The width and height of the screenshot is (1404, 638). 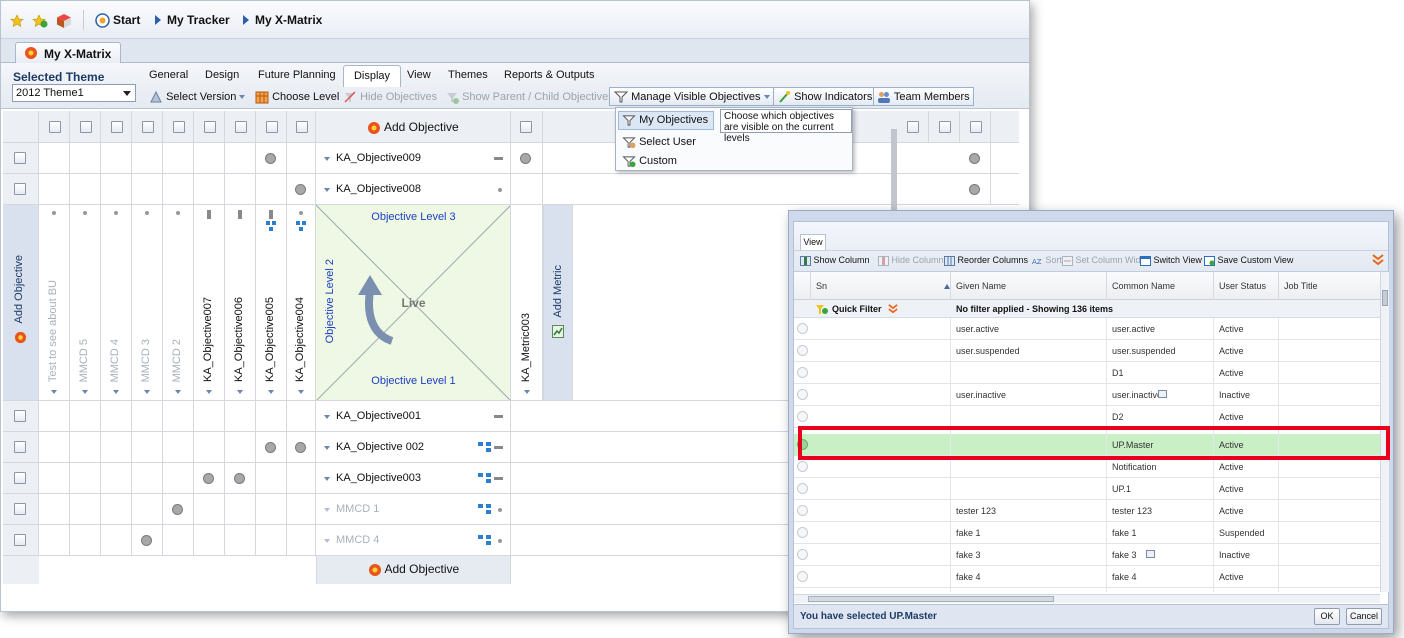 I want to click on table-row: user.active user.active Active, so click(x=1087, y=329).